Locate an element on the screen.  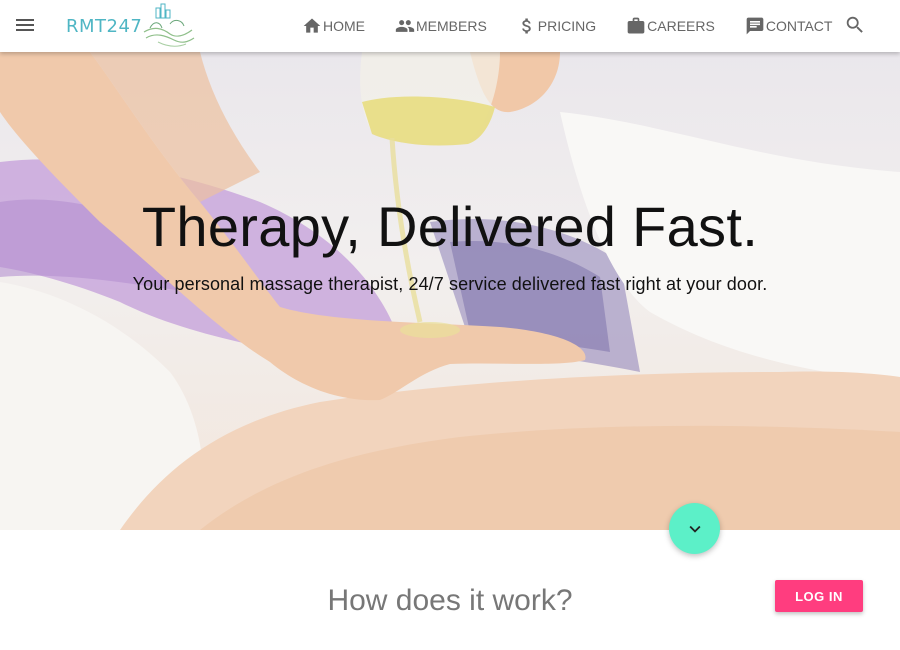
section-title: How does it work? is located at coordinates (450, 600).